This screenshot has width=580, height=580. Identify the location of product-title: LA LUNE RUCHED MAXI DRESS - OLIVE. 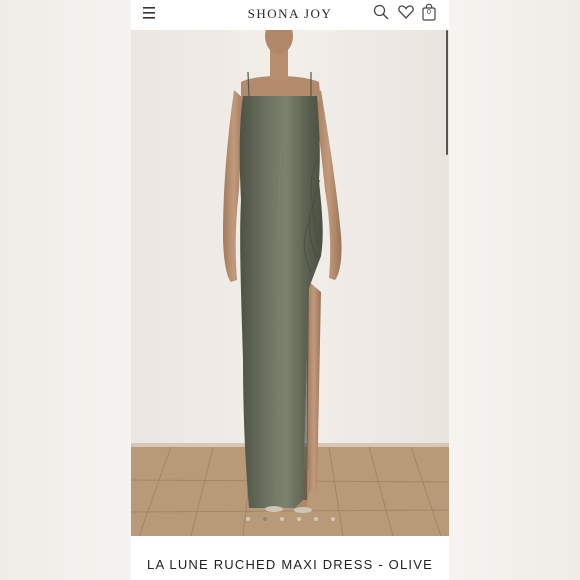
(290, 564).